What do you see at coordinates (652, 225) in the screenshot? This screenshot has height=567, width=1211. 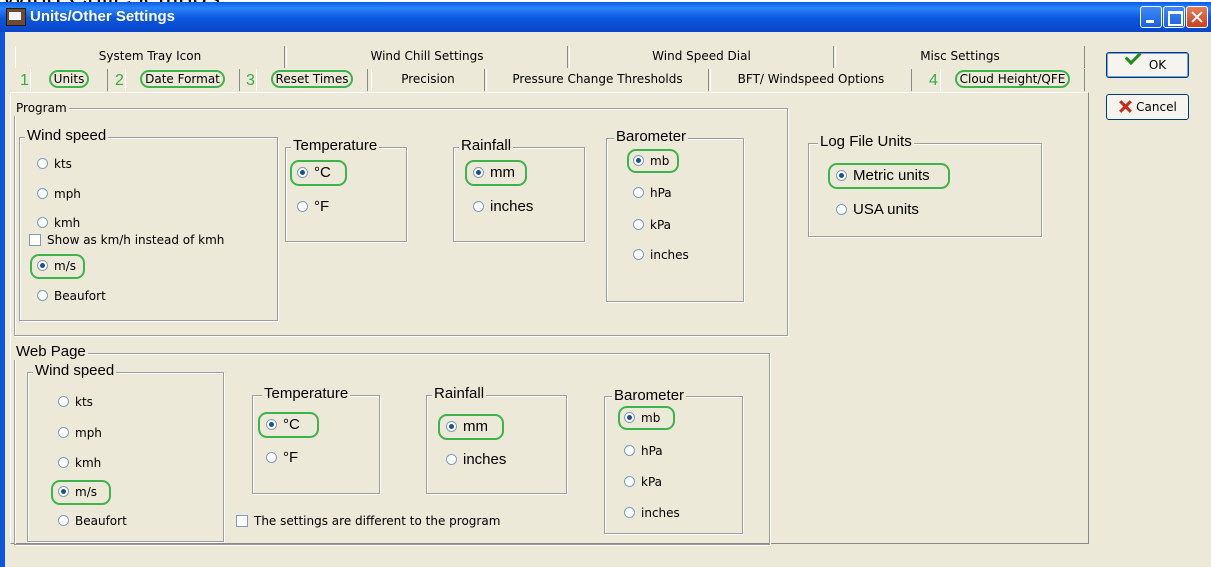 I see `program-baro-kpa-radio: kPa` at bounding box center [652, 225].